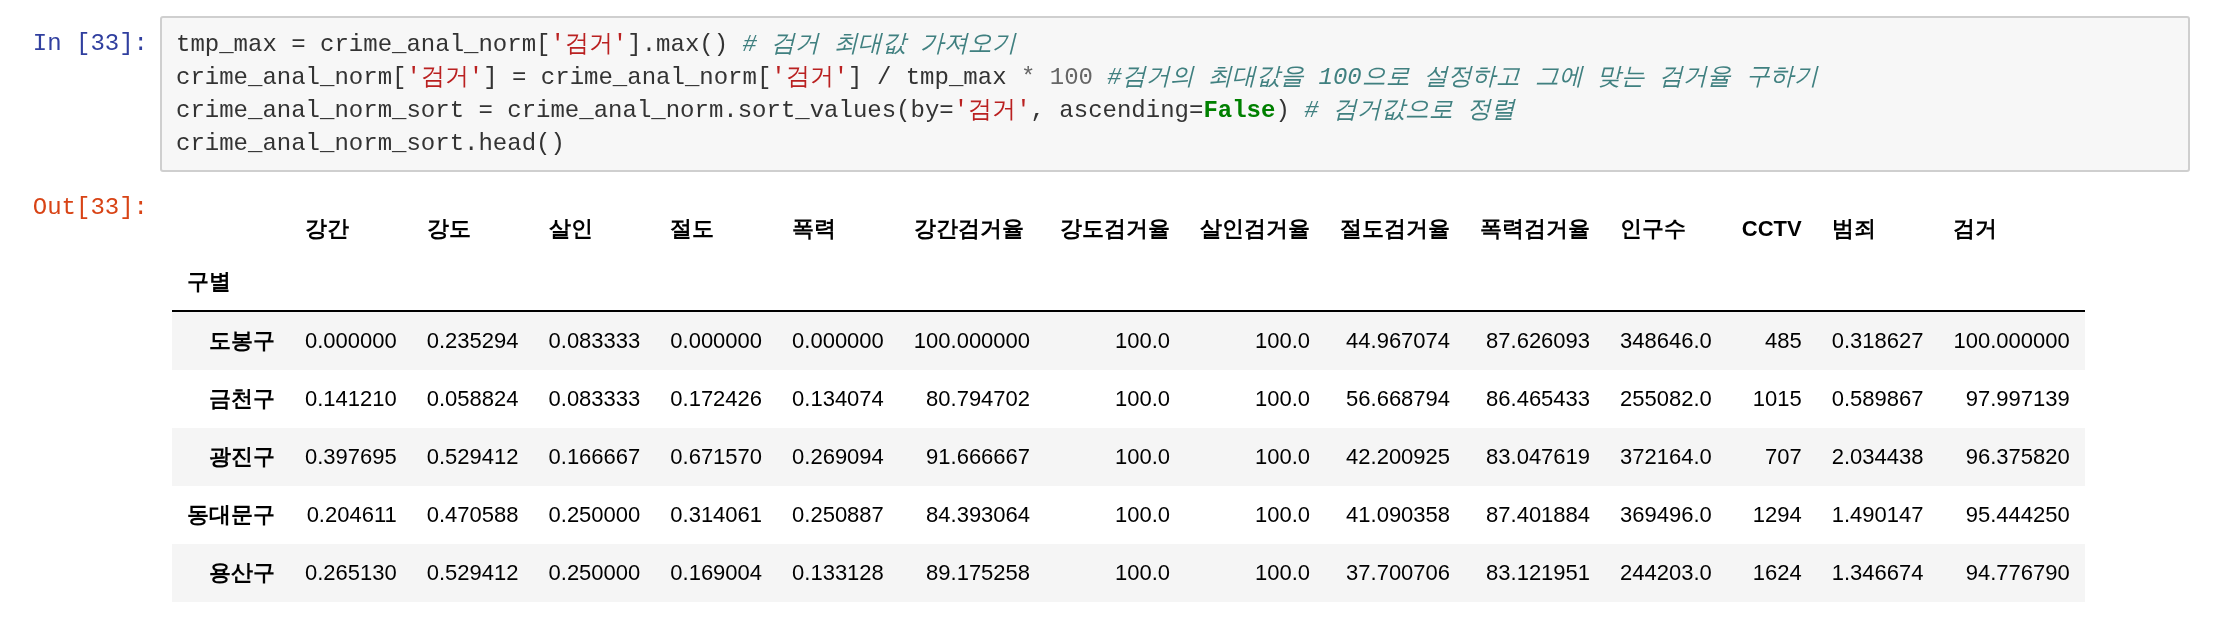  I want to click on table-cell: 1624, so click(1771, 573).